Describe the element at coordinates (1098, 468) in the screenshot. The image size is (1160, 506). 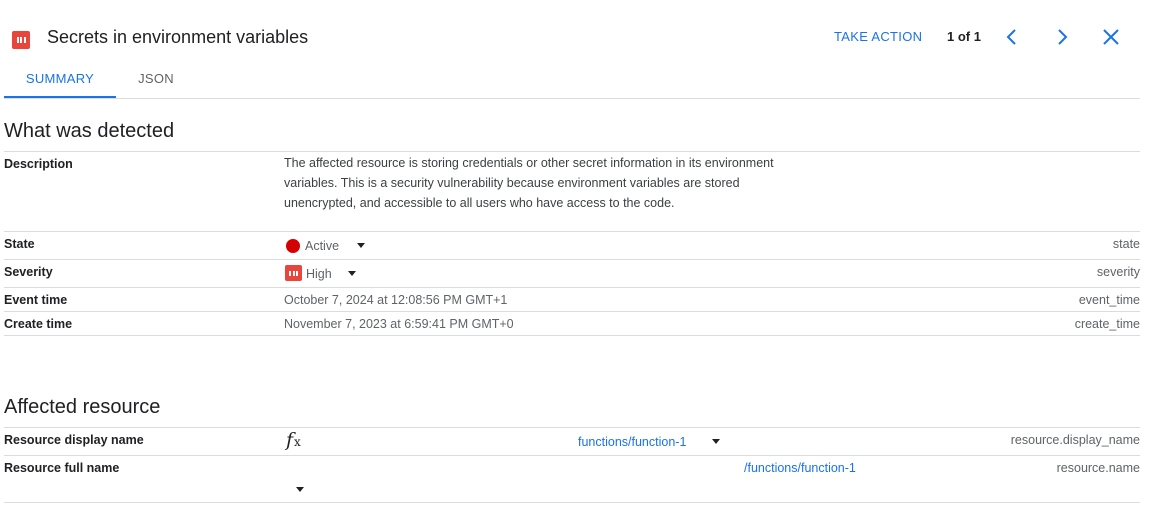
I see `resource-full-name-key: resource.name` at that location.